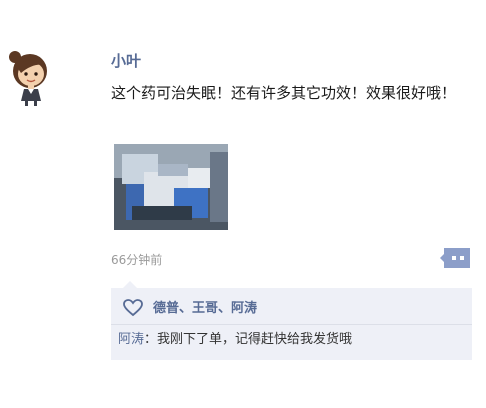 This screenshot has height=408, width=486. Describe the element at coordinates (284, 93) in the screenshot. I see `post-text: 这个药可治失眠！还有许多其它功效！效果很好哦！` at that location.